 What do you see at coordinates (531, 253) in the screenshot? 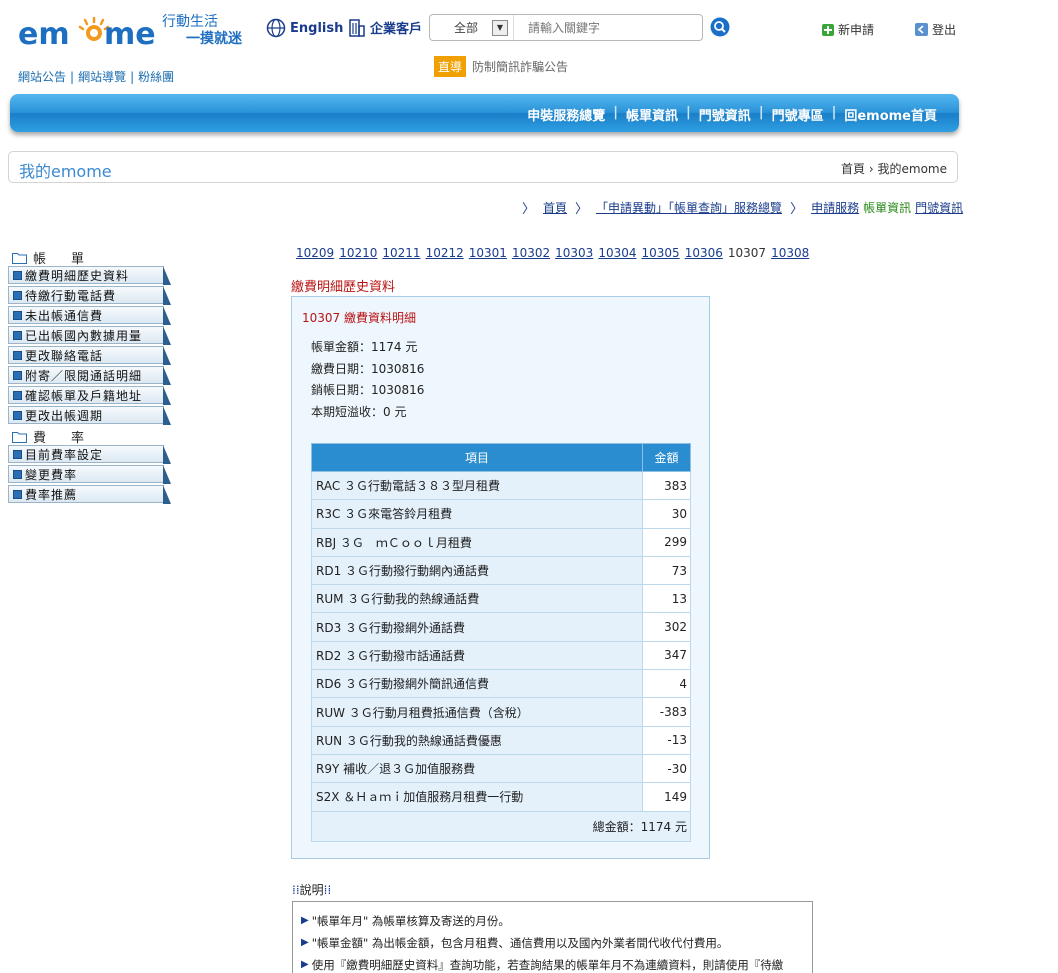
I see `month-link: 10302` at bounding box center [531, 253].